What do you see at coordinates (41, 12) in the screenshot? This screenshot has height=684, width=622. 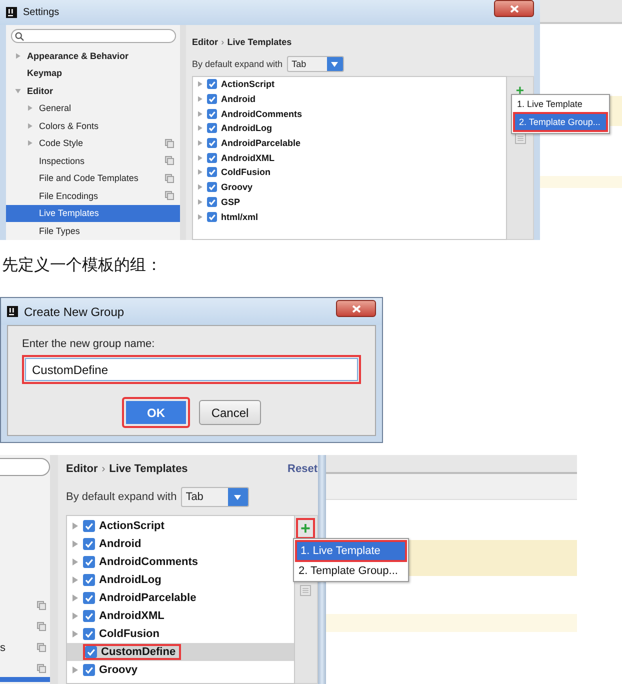 I see `window-title: Settings` at bounding box center [41, 12].